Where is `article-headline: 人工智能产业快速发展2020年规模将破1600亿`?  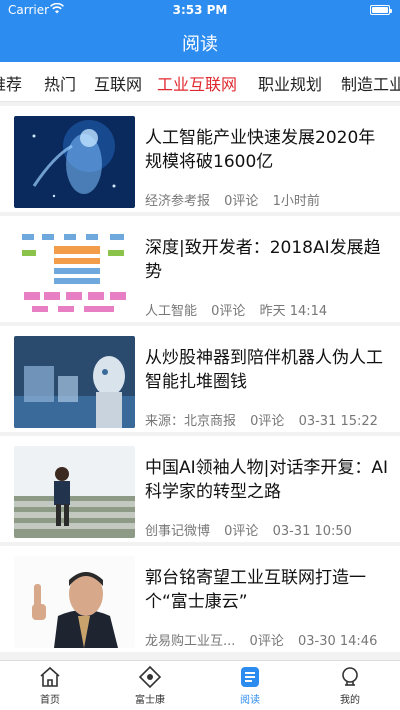
article-headline: 人工智能产业快速发展2020年规模将破1600亿 is located at coordinates (260, 150).